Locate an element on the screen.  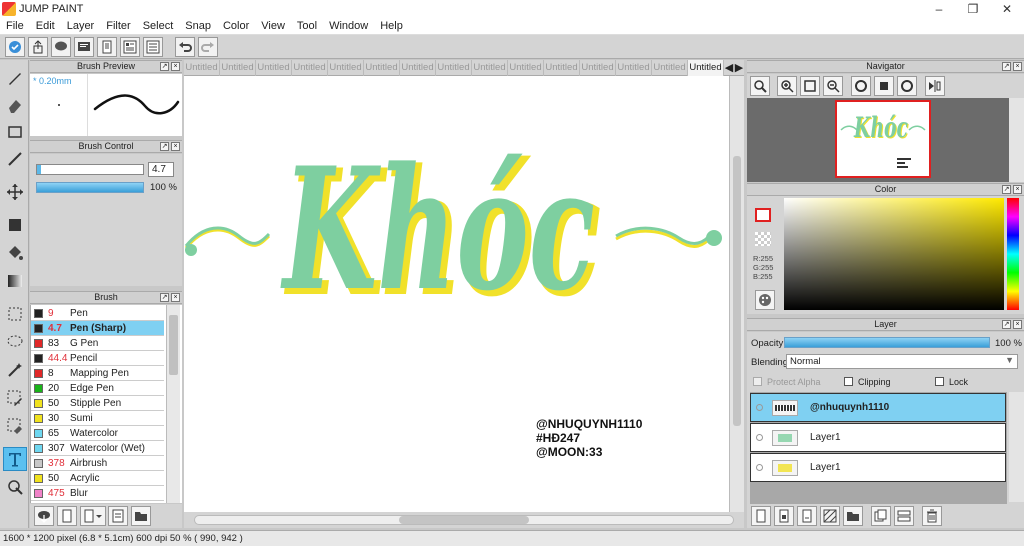
new-layer-icon is located at coordinates (761, 516).